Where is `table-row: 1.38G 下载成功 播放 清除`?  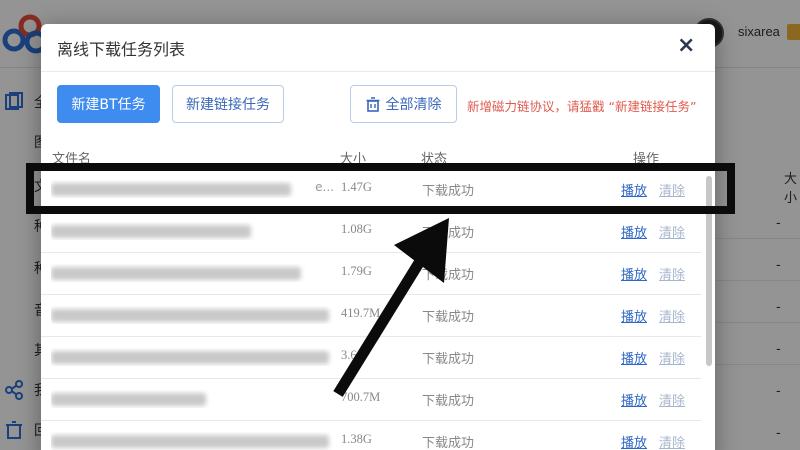 table-row: 1.38G 下载成功 播放 清除 is located at coordinates (371, 435).